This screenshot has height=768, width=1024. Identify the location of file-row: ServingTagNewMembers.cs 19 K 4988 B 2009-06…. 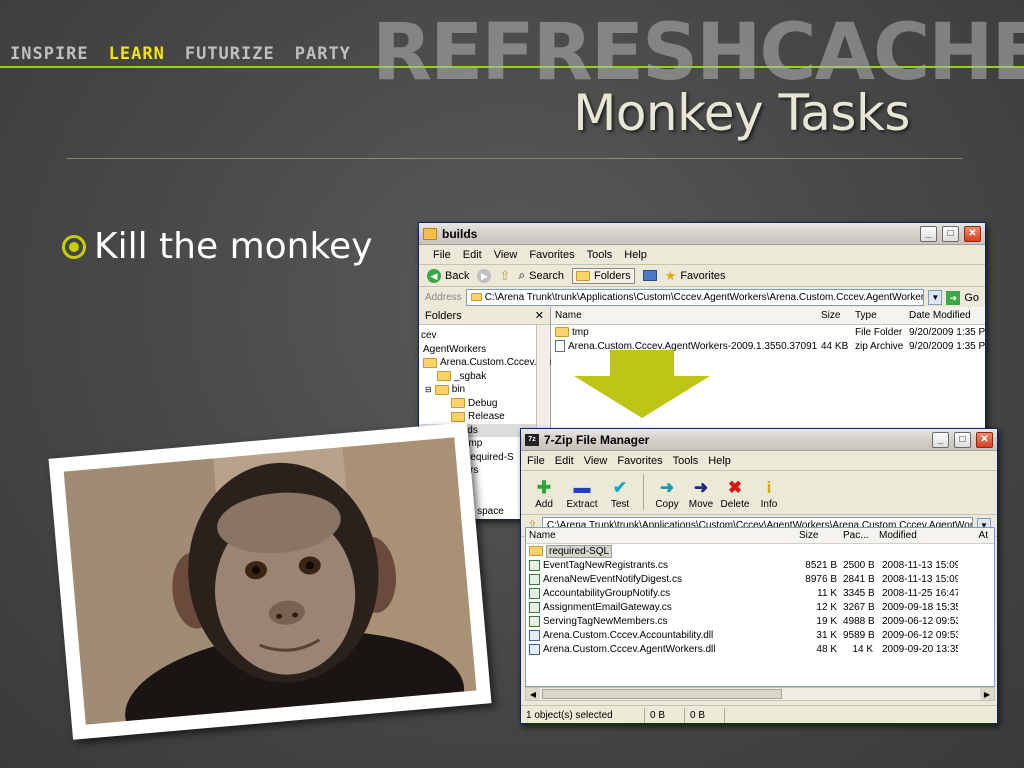
(760, 621).